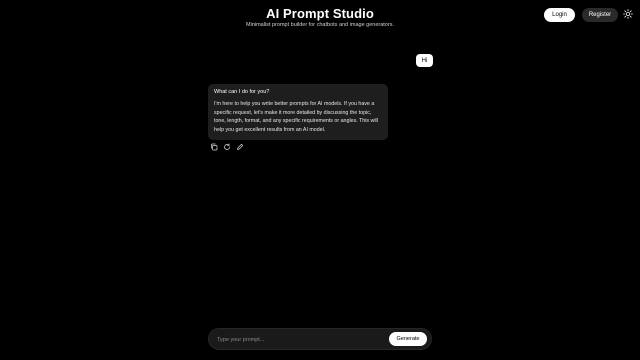 The image size is (640, 360). I want to click on sun-icon, so click(628, 15).